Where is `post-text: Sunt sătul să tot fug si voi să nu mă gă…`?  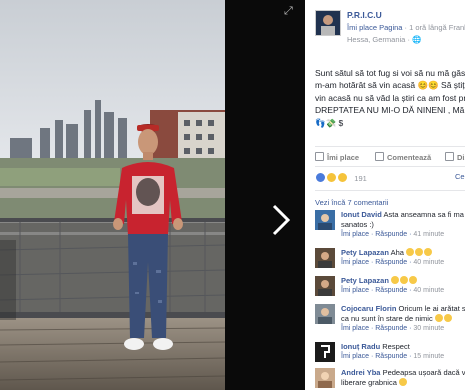 post-text: Sunt sătul să tot fug si voi să nu mă gă… is located at coordinates (390, 98).